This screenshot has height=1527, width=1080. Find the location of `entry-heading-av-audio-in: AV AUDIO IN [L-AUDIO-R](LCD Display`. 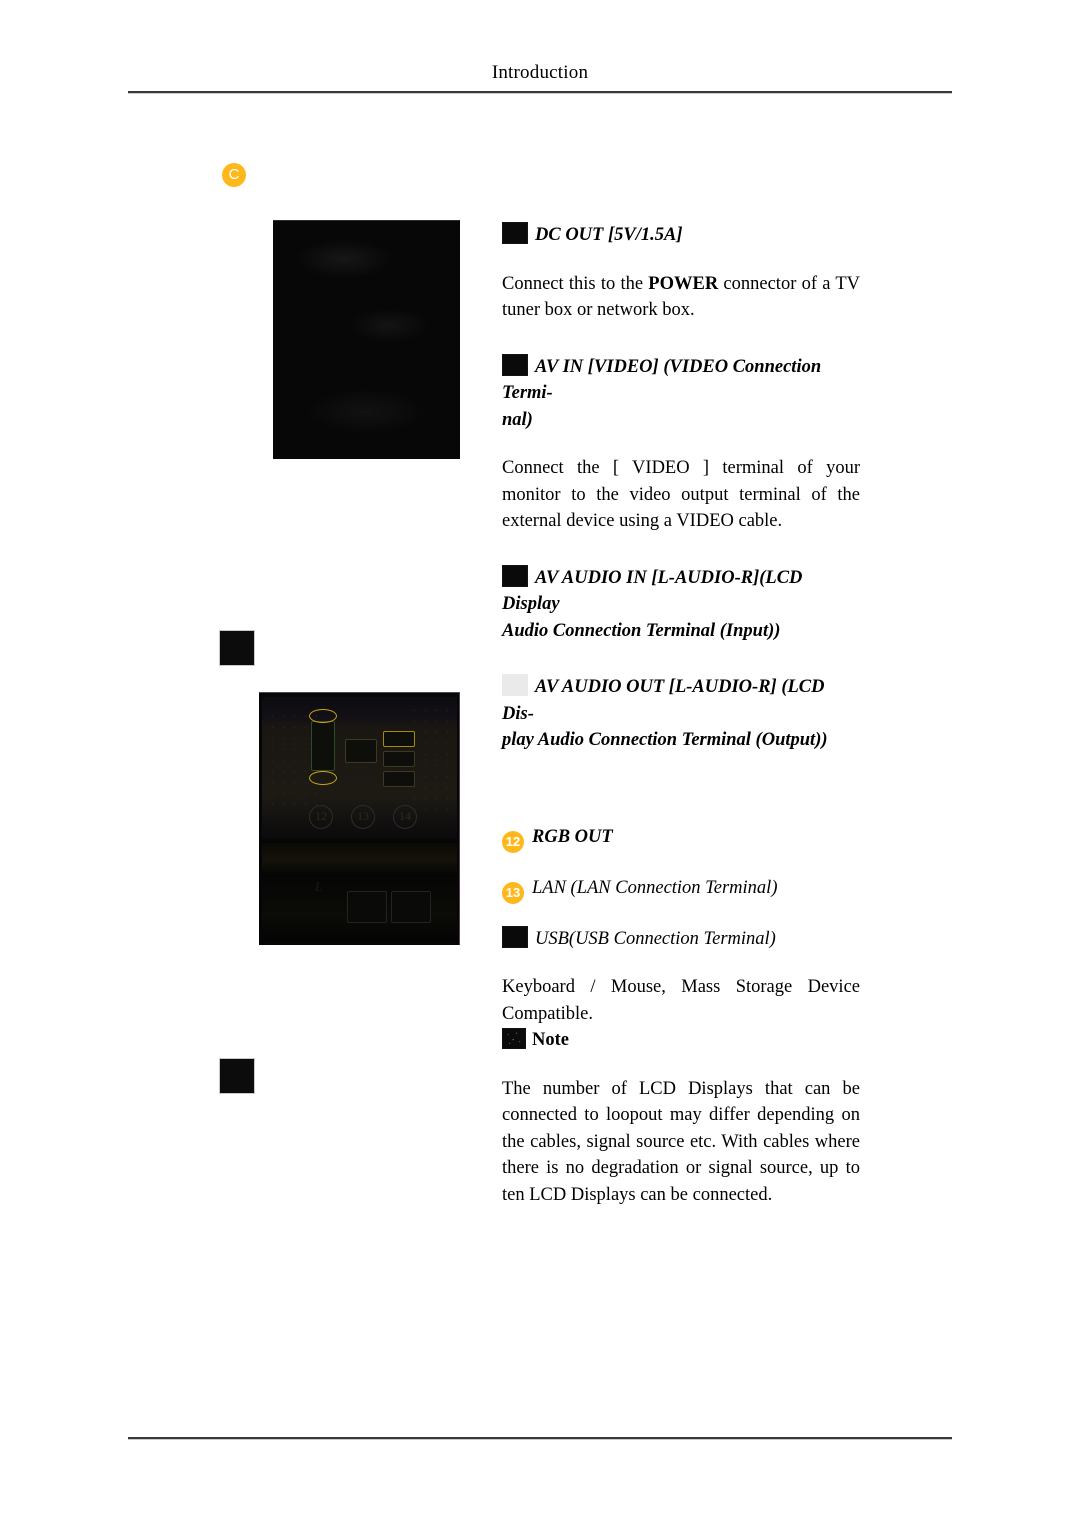

entry-heading-av-audio-in: AV AUDIO IN [L-AUDIO-R](LCD Display is located at coordinates (681, 591).